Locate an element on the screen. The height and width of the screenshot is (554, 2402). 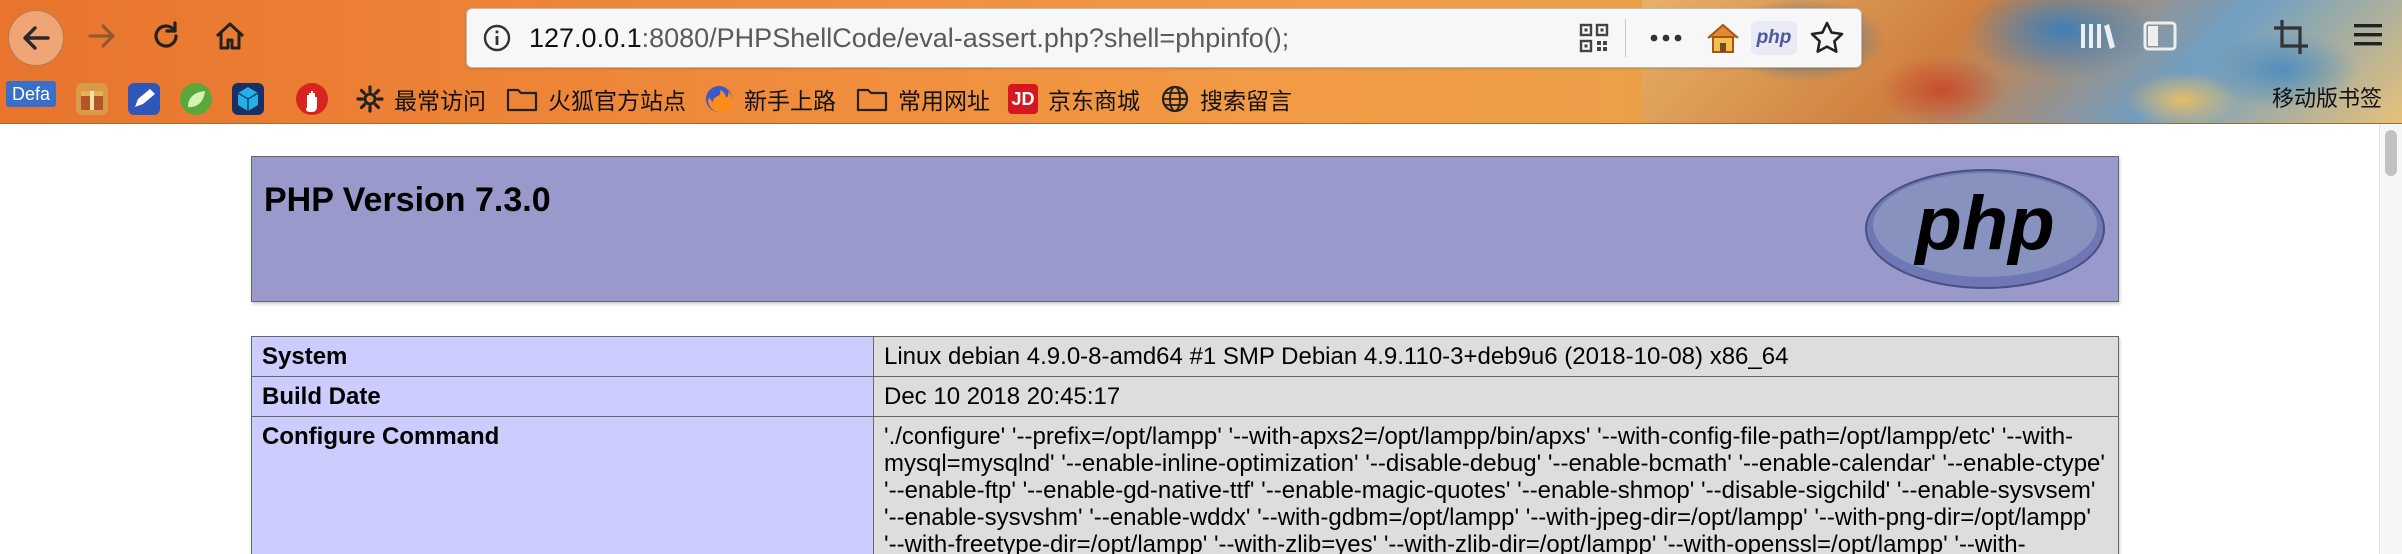
default-profile-chip: Defa is located at coordinates (31, 94).